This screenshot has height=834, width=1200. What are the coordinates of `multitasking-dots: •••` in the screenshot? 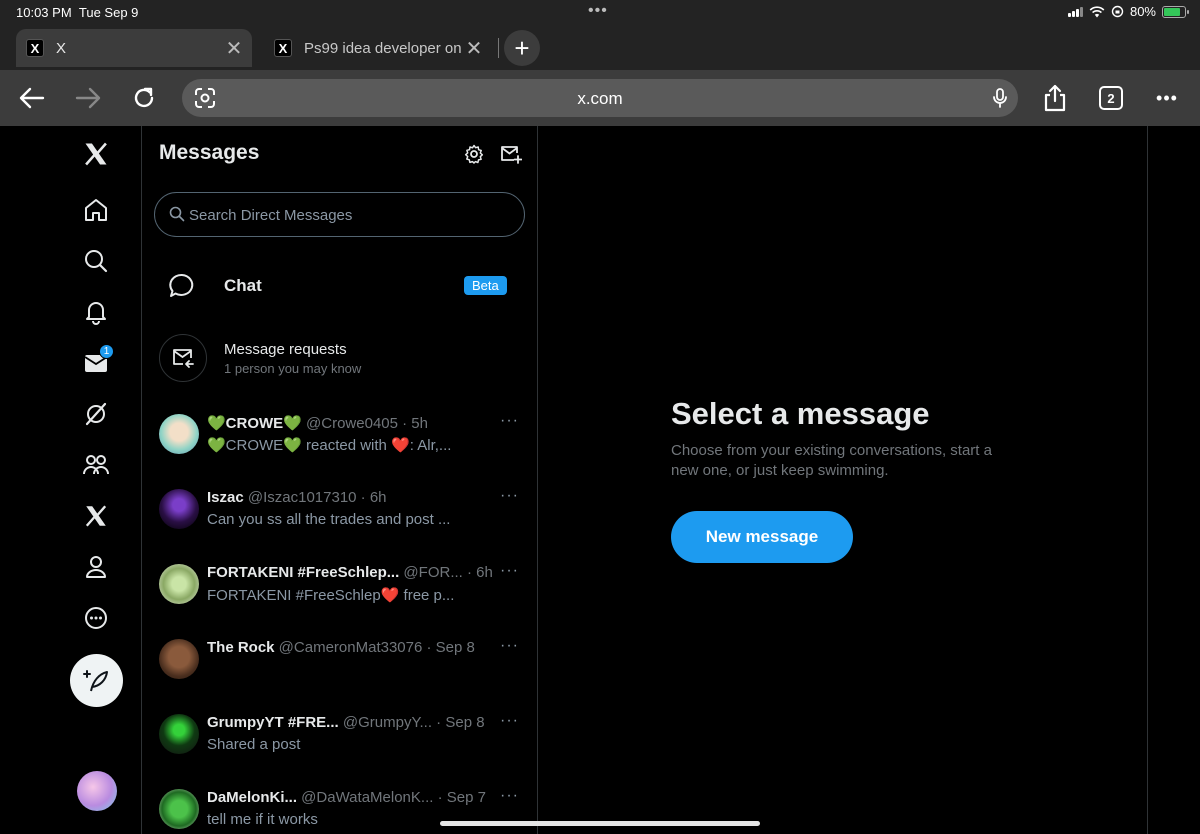 It's located at (598, 11).